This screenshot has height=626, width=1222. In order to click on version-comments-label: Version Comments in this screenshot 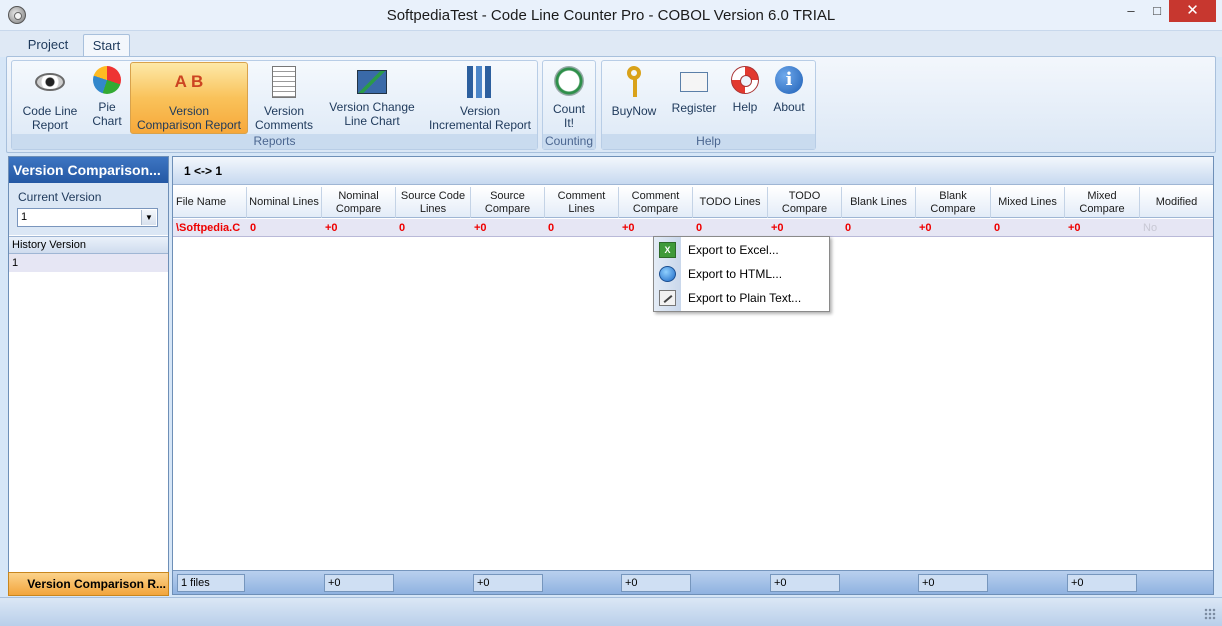, I will do `click(283, 118)`.